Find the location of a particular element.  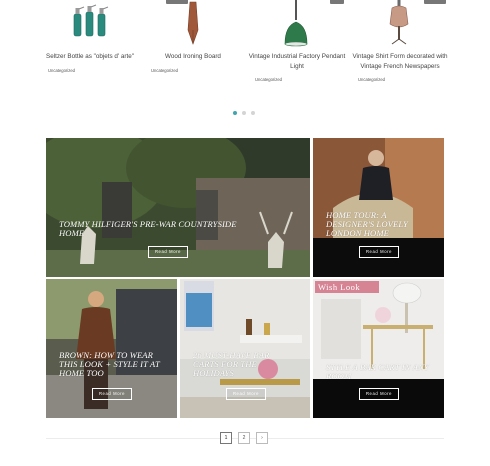

product-image-ironing-board is located at coordinates (193, 24).